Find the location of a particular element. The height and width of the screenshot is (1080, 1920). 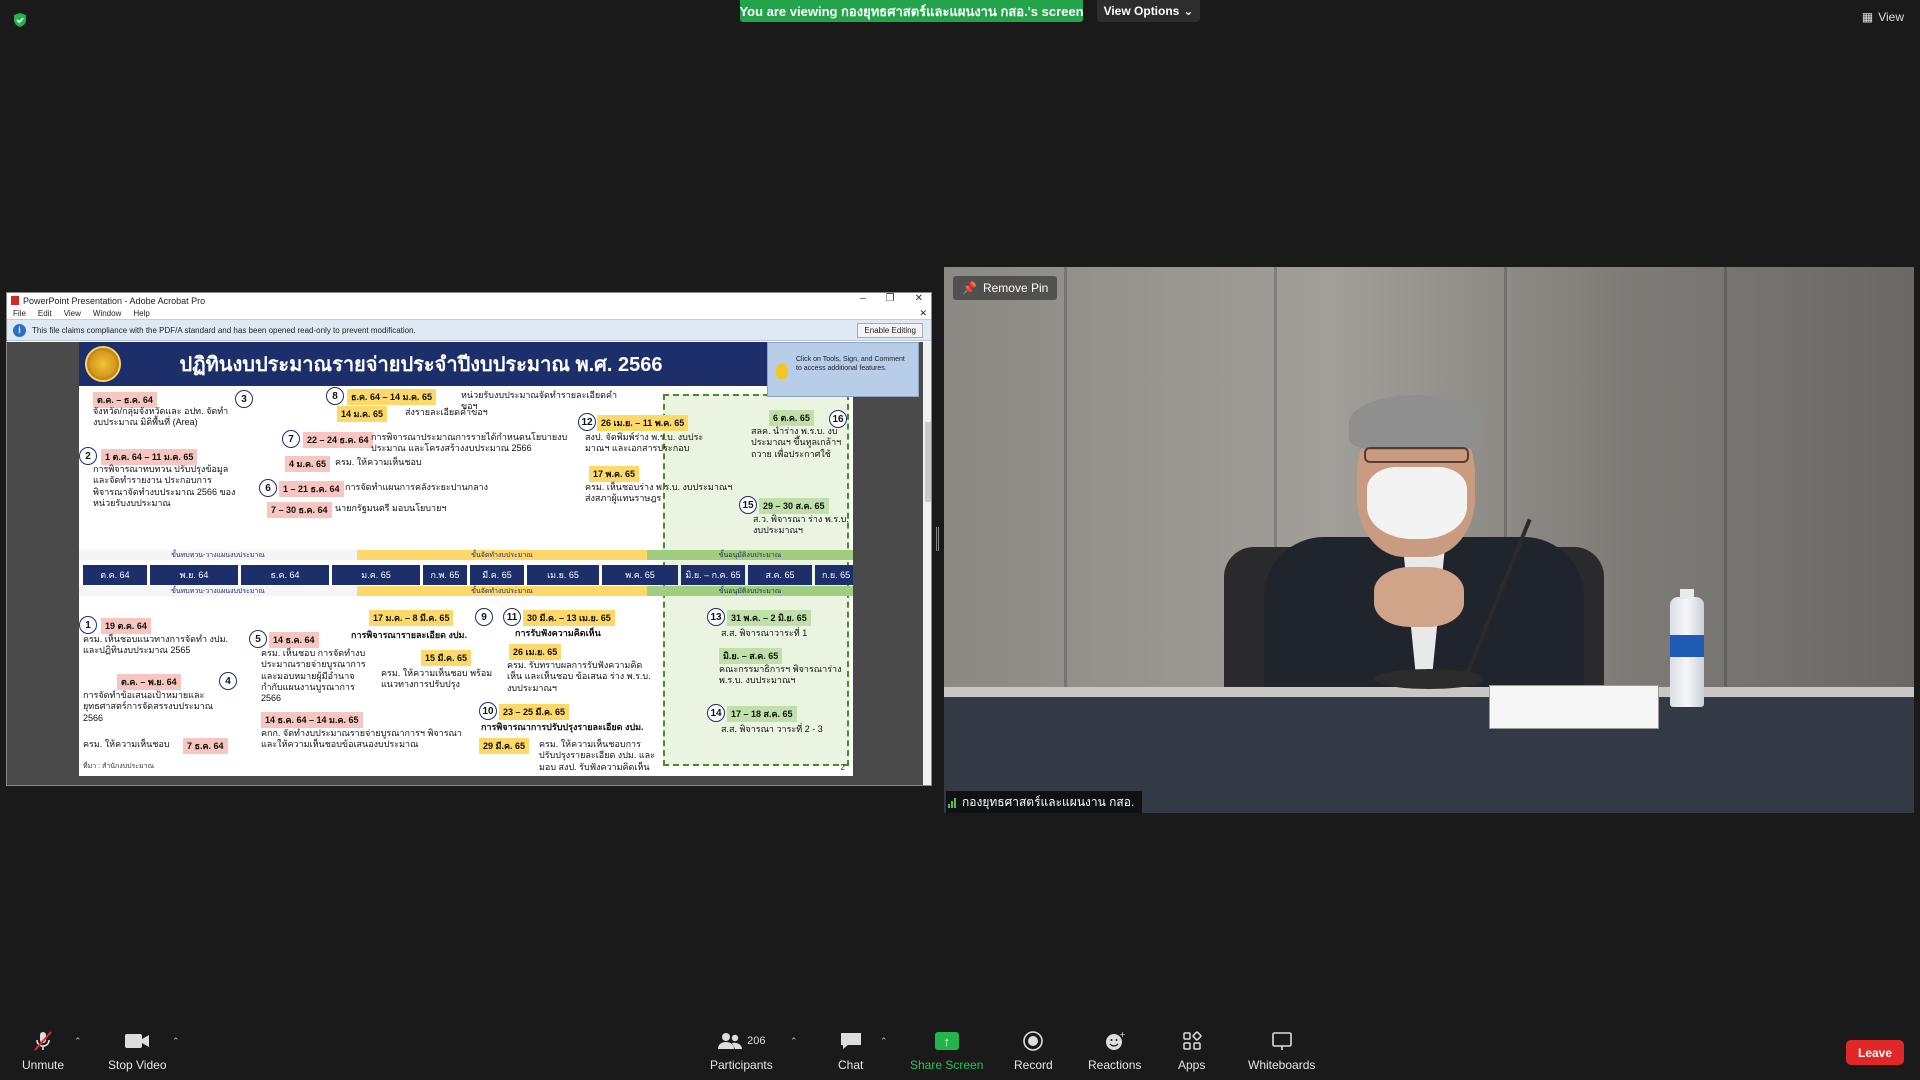

scrollbar-thumb is located at coordinates (928, 462).